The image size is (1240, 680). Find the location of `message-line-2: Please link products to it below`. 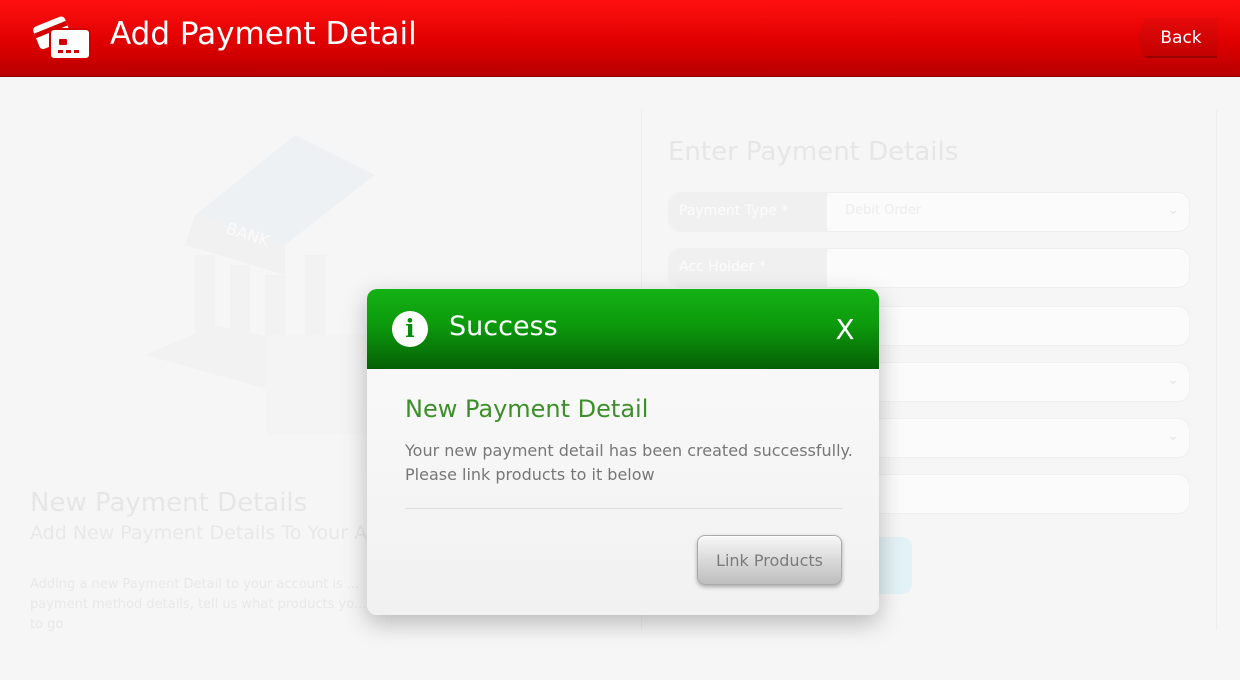

message-line-2: Please link products to it below is located at coordinates (530, 474).